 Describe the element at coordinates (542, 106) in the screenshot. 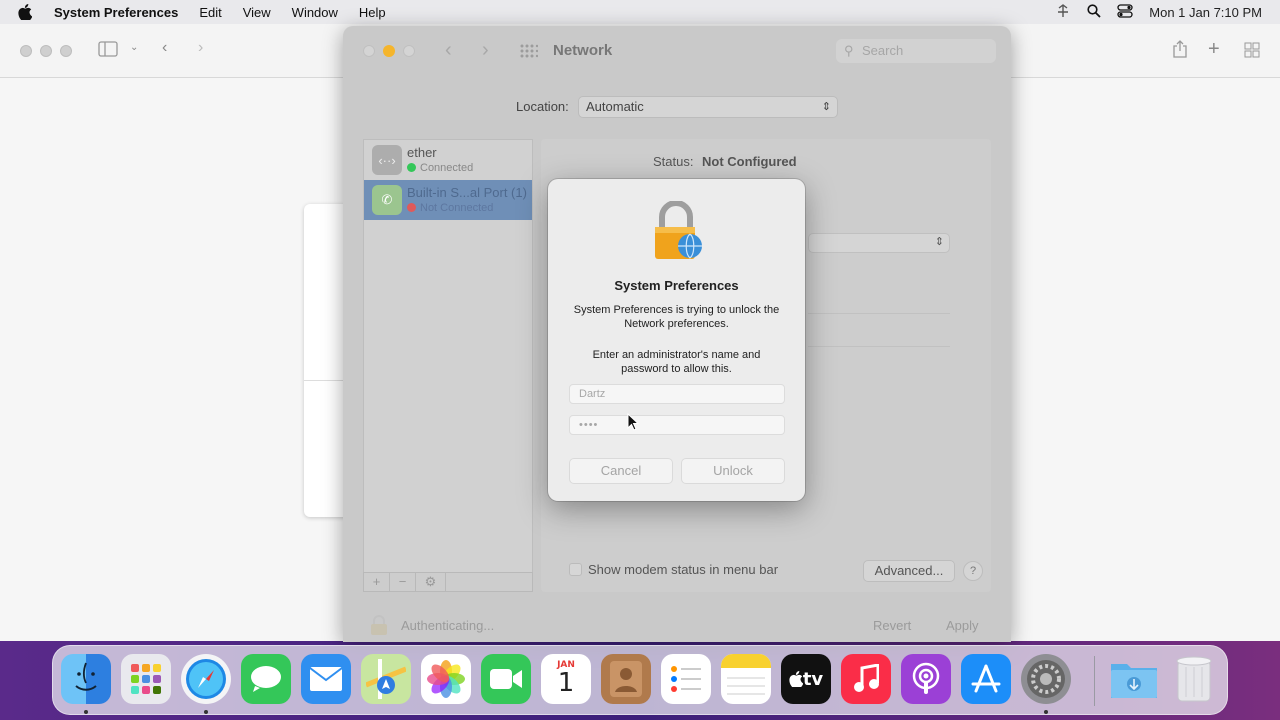

I see `location-label: Location:` at that location.